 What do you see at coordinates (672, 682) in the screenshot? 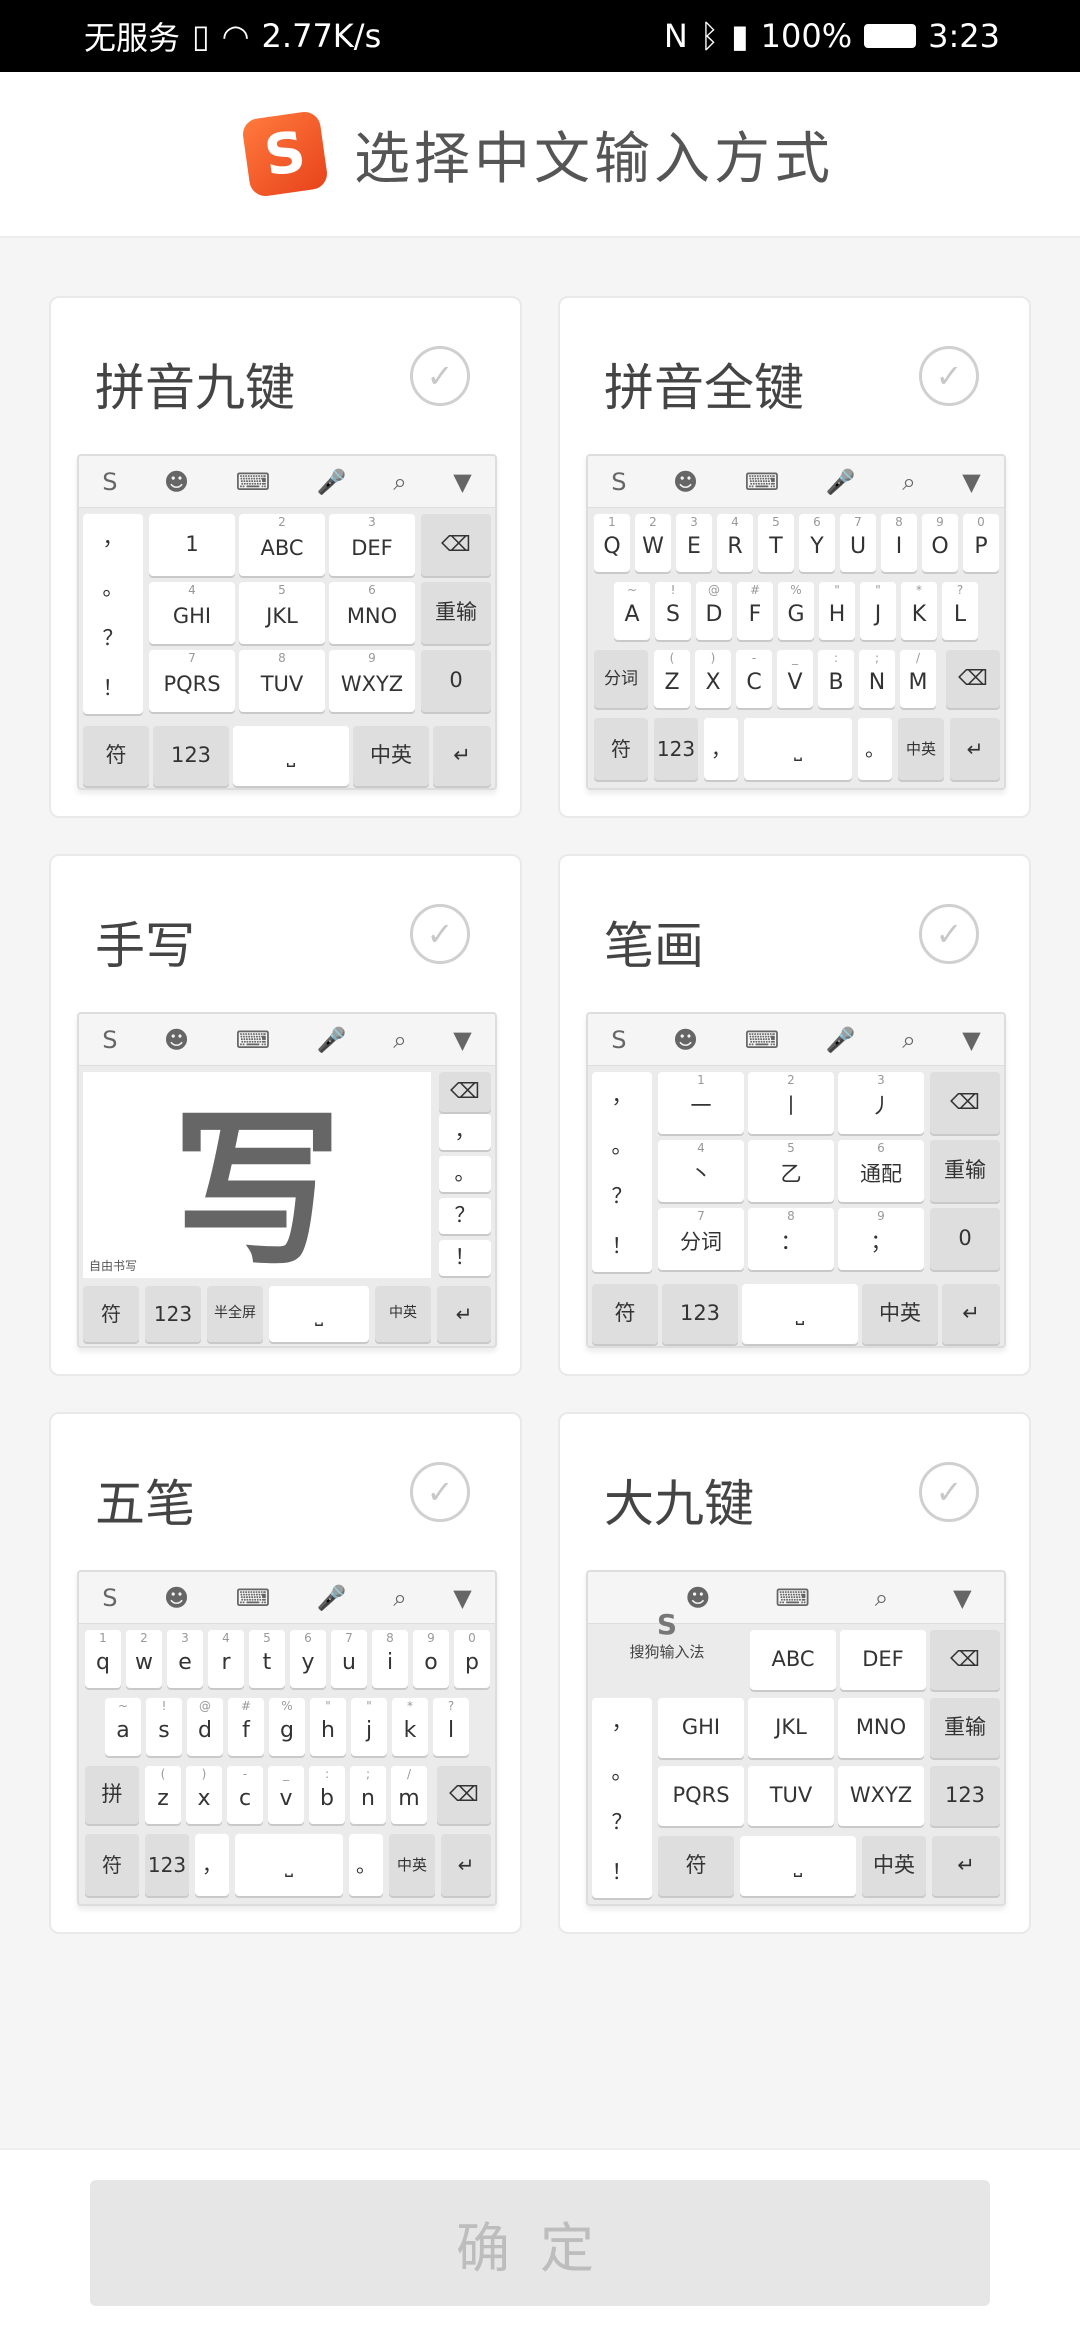
I see `key-label: Z` at bounding box center [672, 682].